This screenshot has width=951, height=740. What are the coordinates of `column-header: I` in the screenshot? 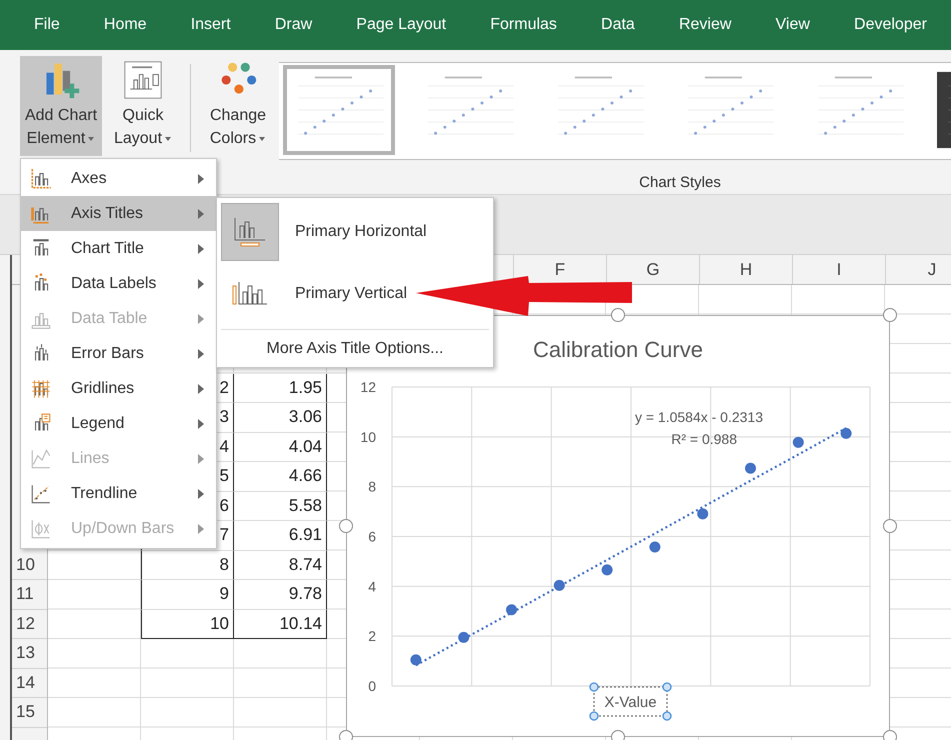 It's located at (838, 269).